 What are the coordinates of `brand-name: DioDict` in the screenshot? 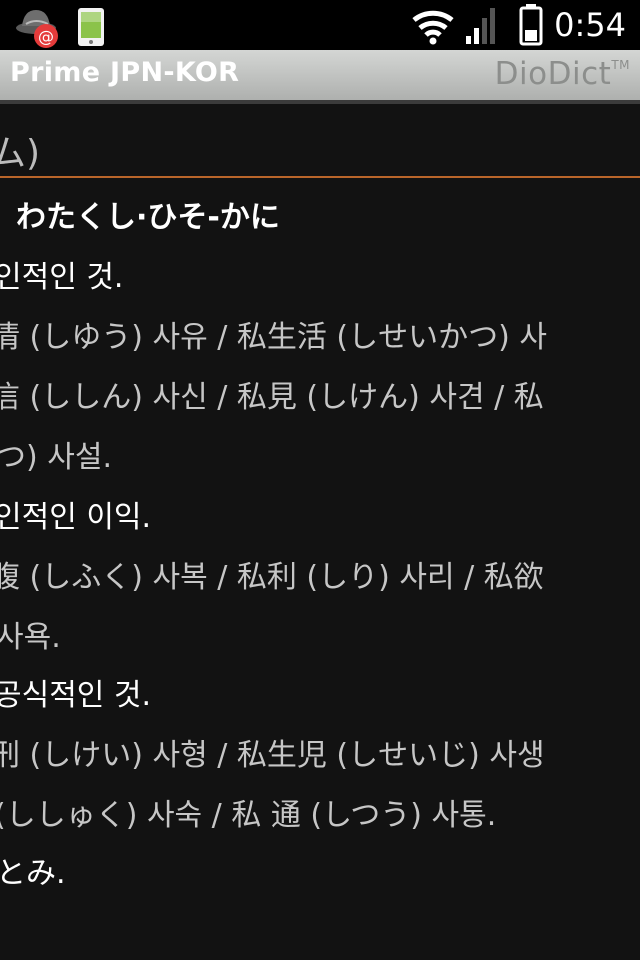 It's located at (553, 74).